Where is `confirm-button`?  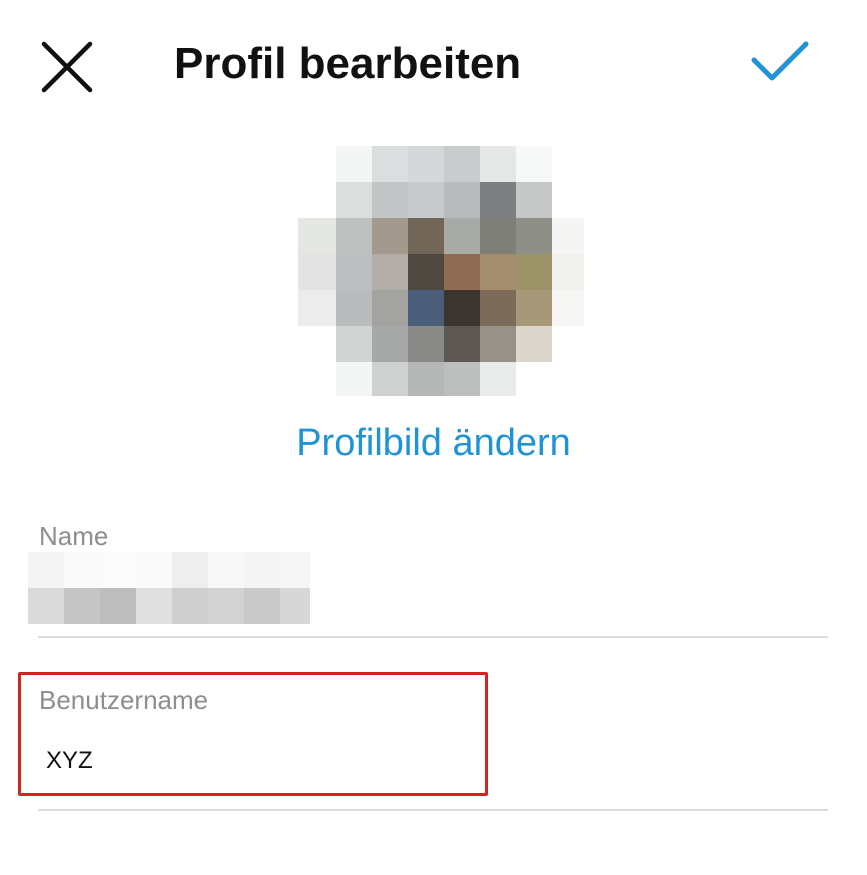 confirm-button is located at coordinates (780, 63).